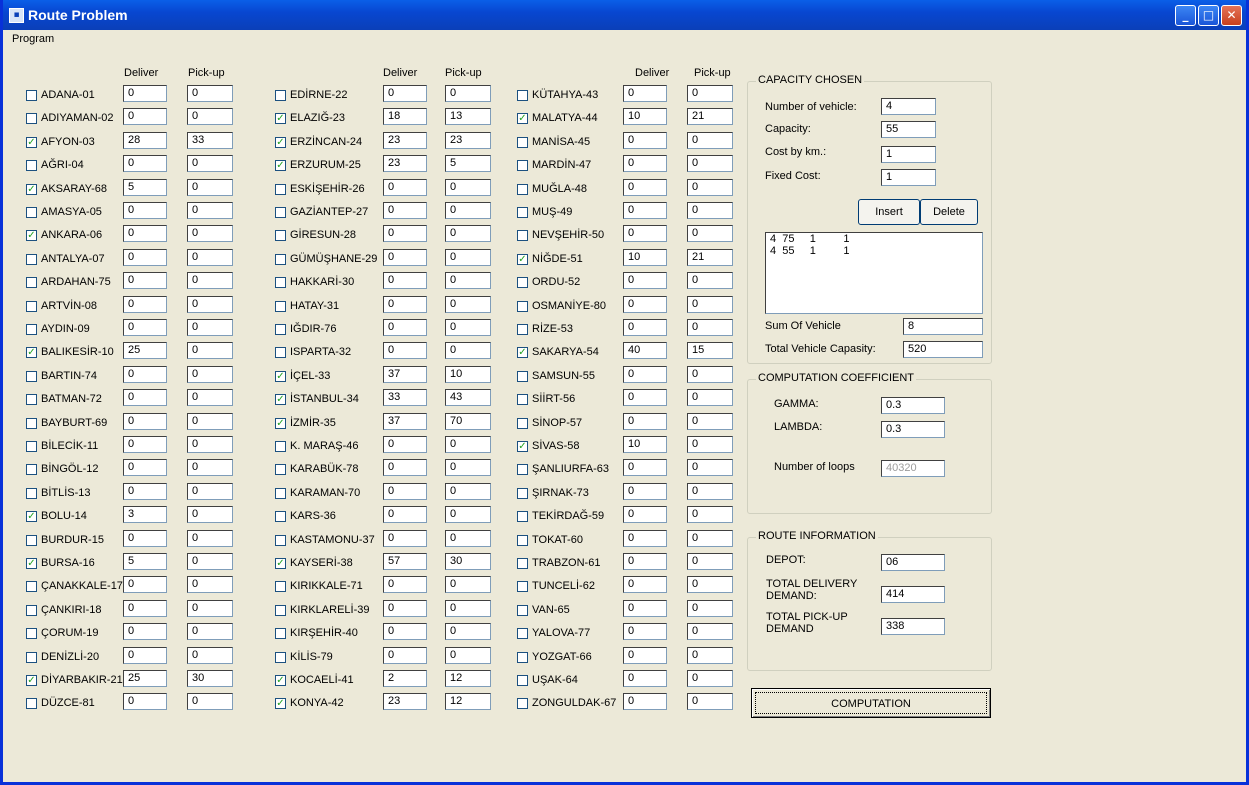  What do you see at coordinates (318, 95) in the screenshot?
I see `city-label: EDİRNE-22` at bounding box center [318, 95].